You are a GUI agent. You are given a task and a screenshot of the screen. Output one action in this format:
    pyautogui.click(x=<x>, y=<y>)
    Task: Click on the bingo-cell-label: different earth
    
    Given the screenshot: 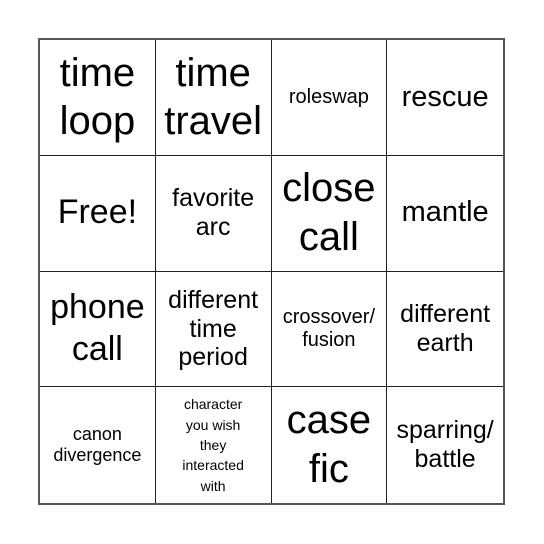 What is the action you would take?
    pyautogui.click(x=445, y=328)
    